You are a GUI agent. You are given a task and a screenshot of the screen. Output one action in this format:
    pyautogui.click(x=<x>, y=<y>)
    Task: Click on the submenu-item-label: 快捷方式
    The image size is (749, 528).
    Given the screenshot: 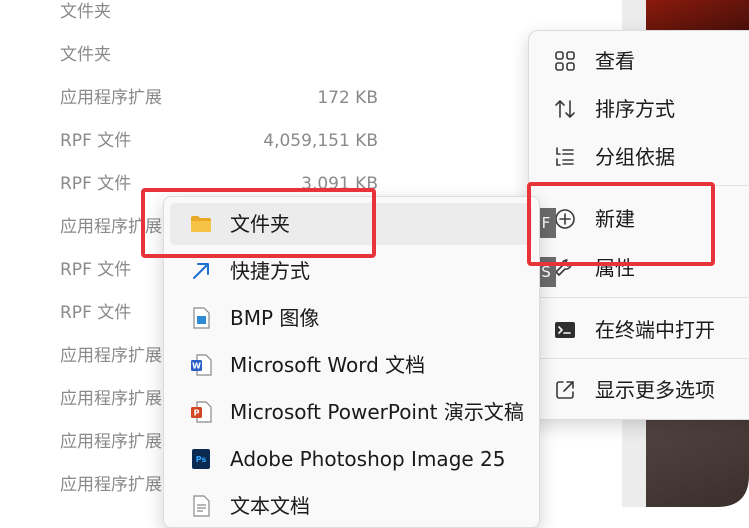 What is the action you would take?
    pyautogui.click(x=270, y=271)
    